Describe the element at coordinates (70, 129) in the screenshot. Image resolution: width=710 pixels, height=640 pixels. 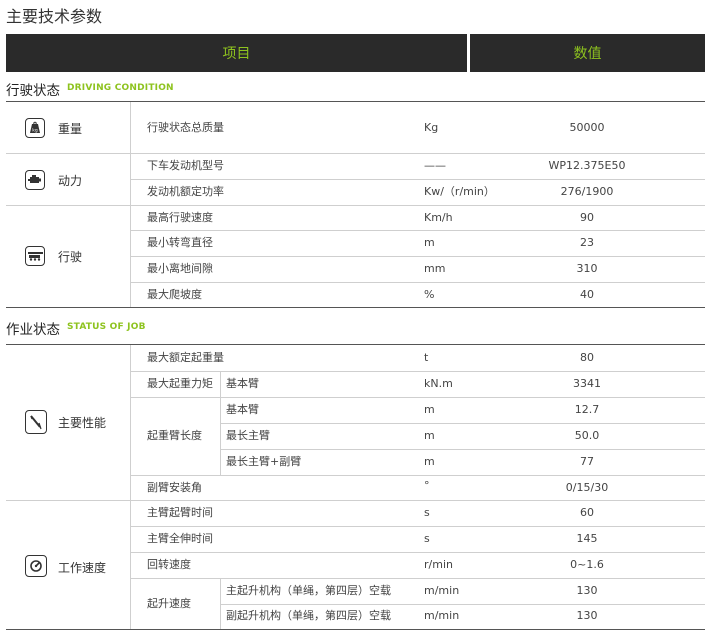
I see `category-weight: 重量` at that location.